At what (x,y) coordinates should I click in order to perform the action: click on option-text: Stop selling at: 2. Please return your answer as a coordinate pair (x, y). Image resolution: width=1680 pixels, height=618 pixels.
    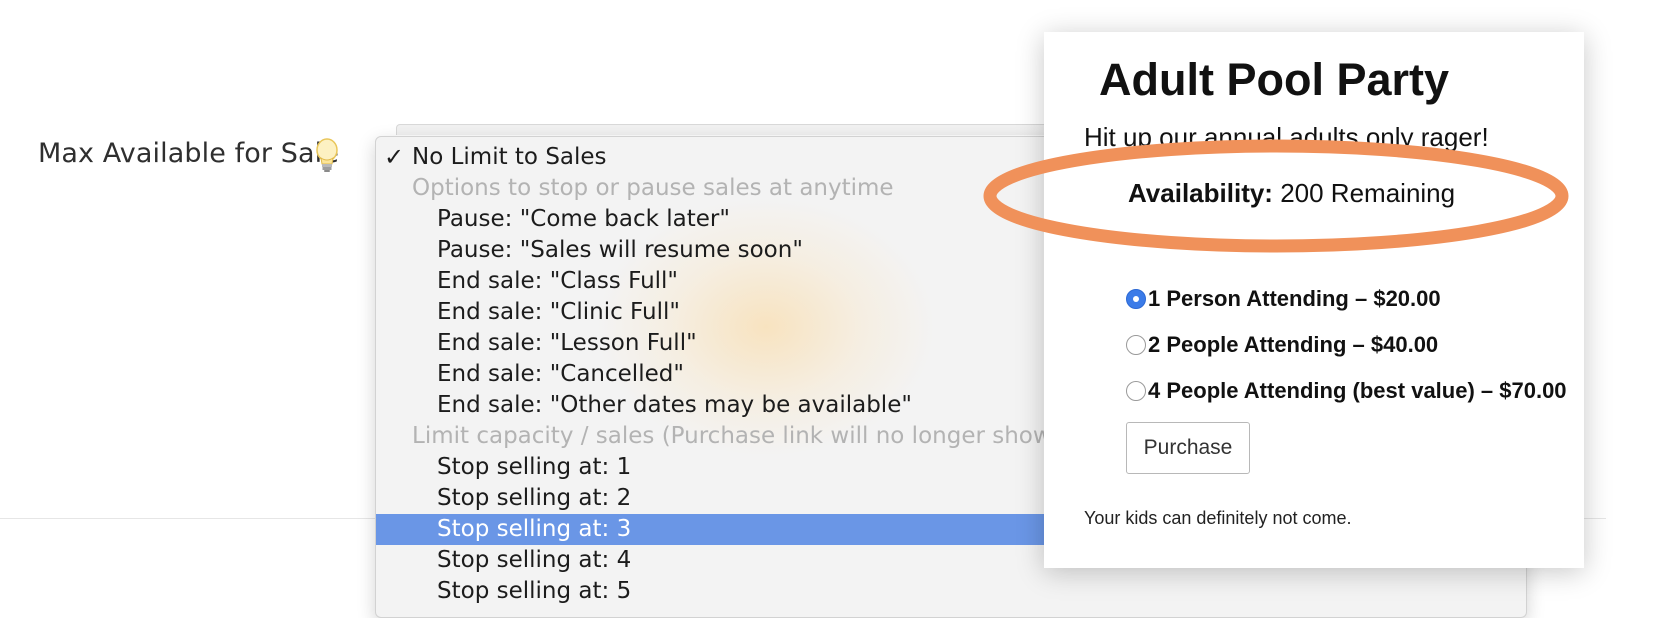
    Looking at the image, I should click on (534, 498).